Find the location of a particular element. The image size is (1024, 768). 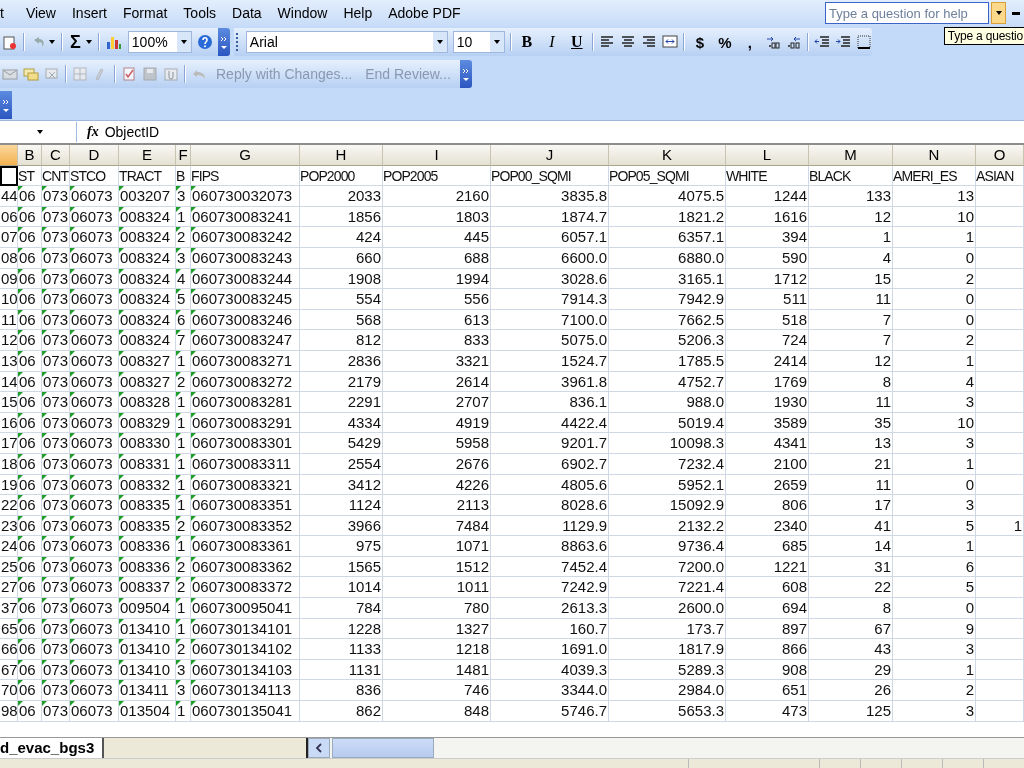

table-cell: 8863.6 is located at coordinates (550, 546).